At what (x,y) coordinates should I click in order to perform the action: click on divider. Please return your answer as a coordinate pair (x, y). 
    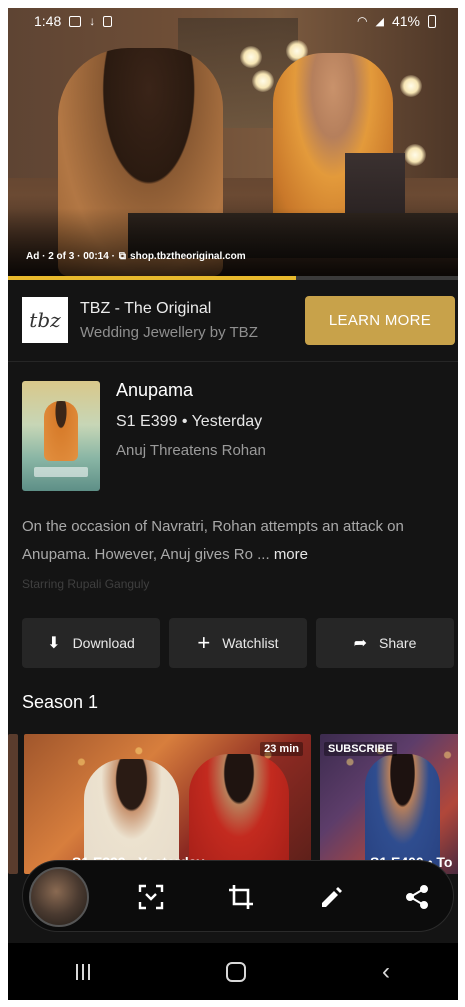
    Looking at the image, I should click on (233, 361).